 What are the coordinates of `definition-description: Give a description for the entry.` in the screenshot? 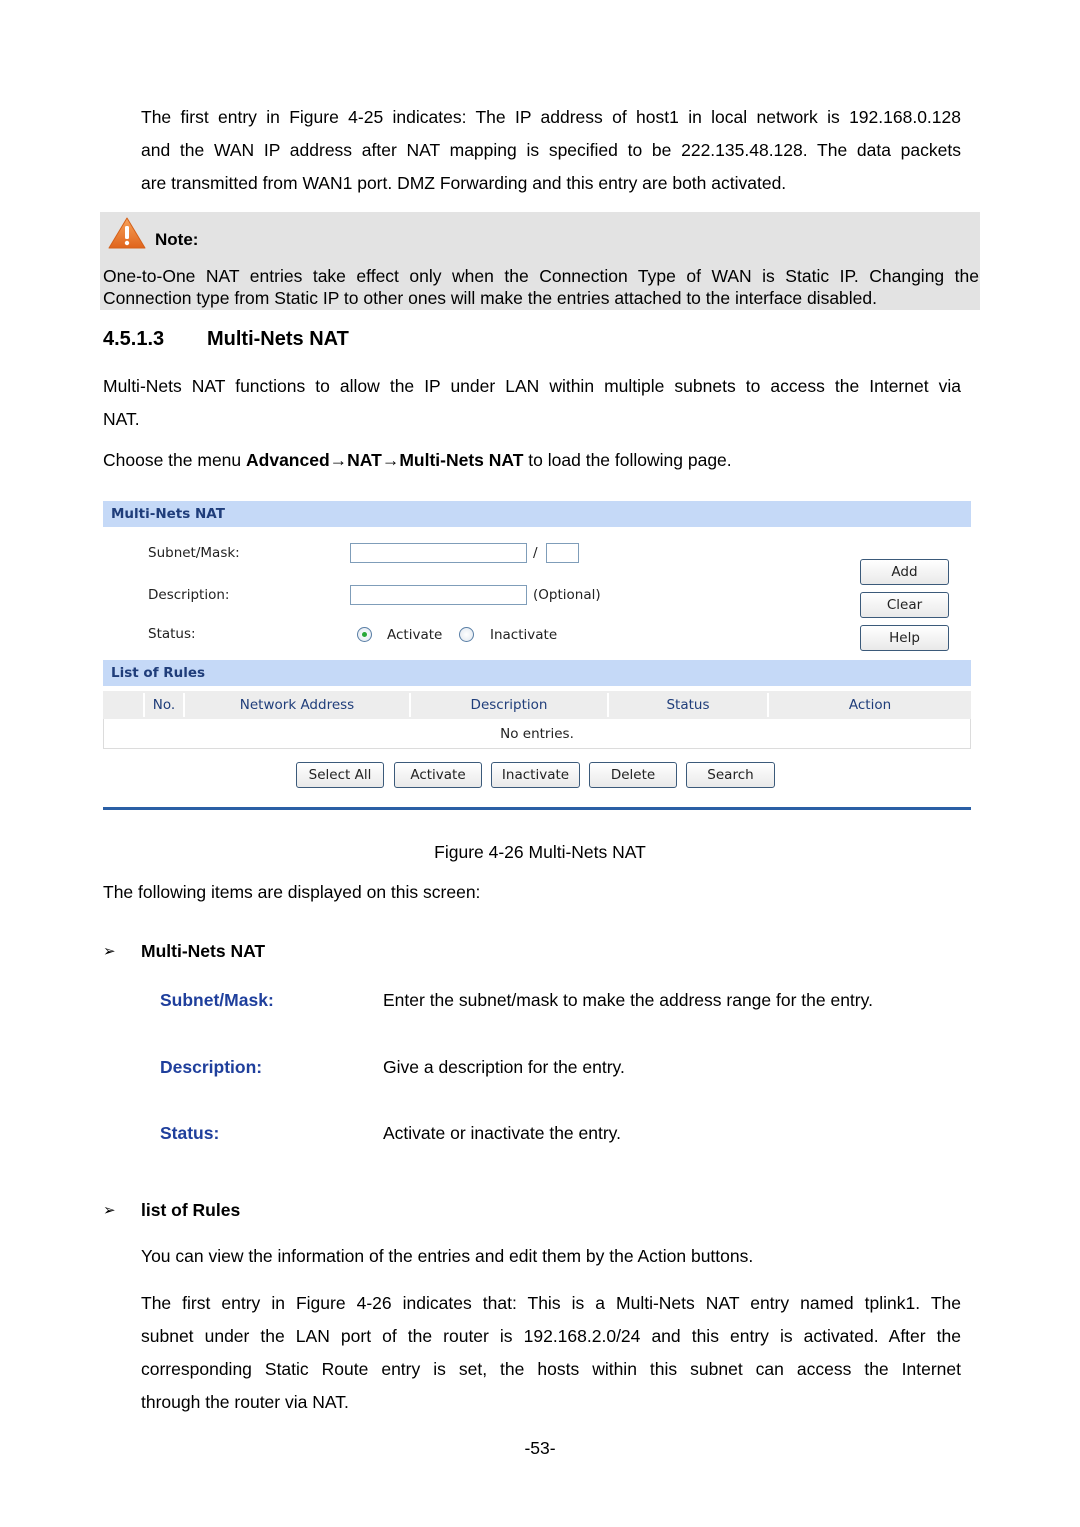 It's located at (504, 1067).